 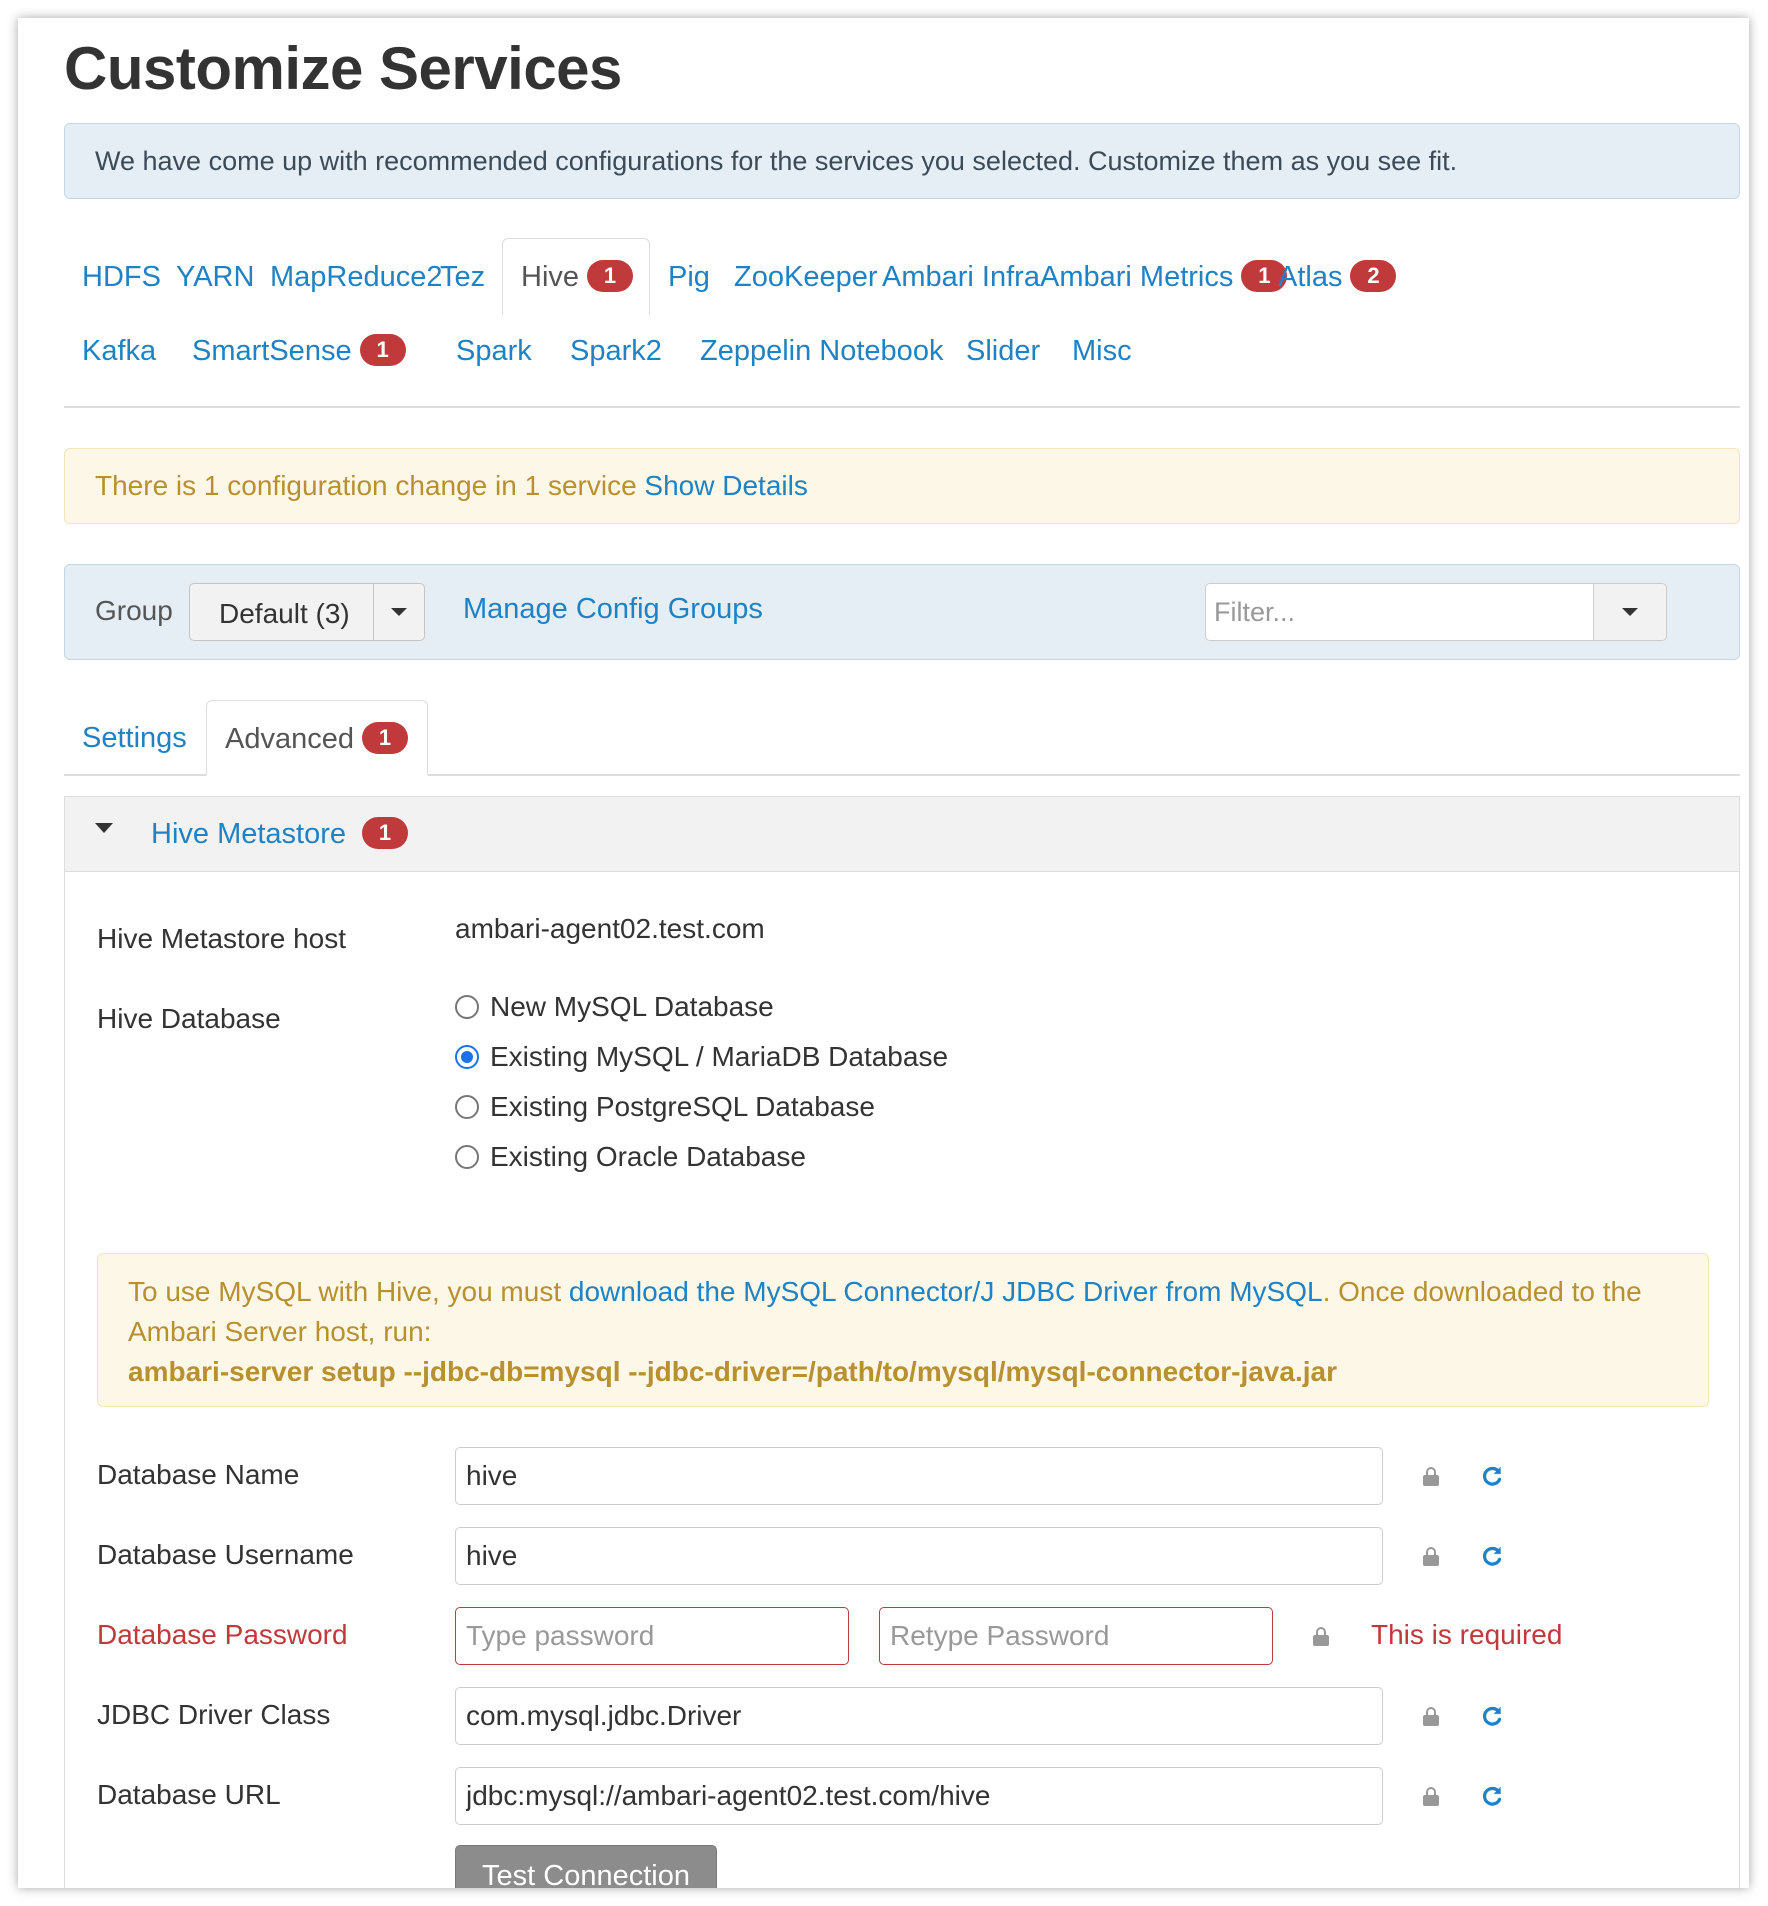 I want to click on group-select-toggle, so click(x=398, y=612).